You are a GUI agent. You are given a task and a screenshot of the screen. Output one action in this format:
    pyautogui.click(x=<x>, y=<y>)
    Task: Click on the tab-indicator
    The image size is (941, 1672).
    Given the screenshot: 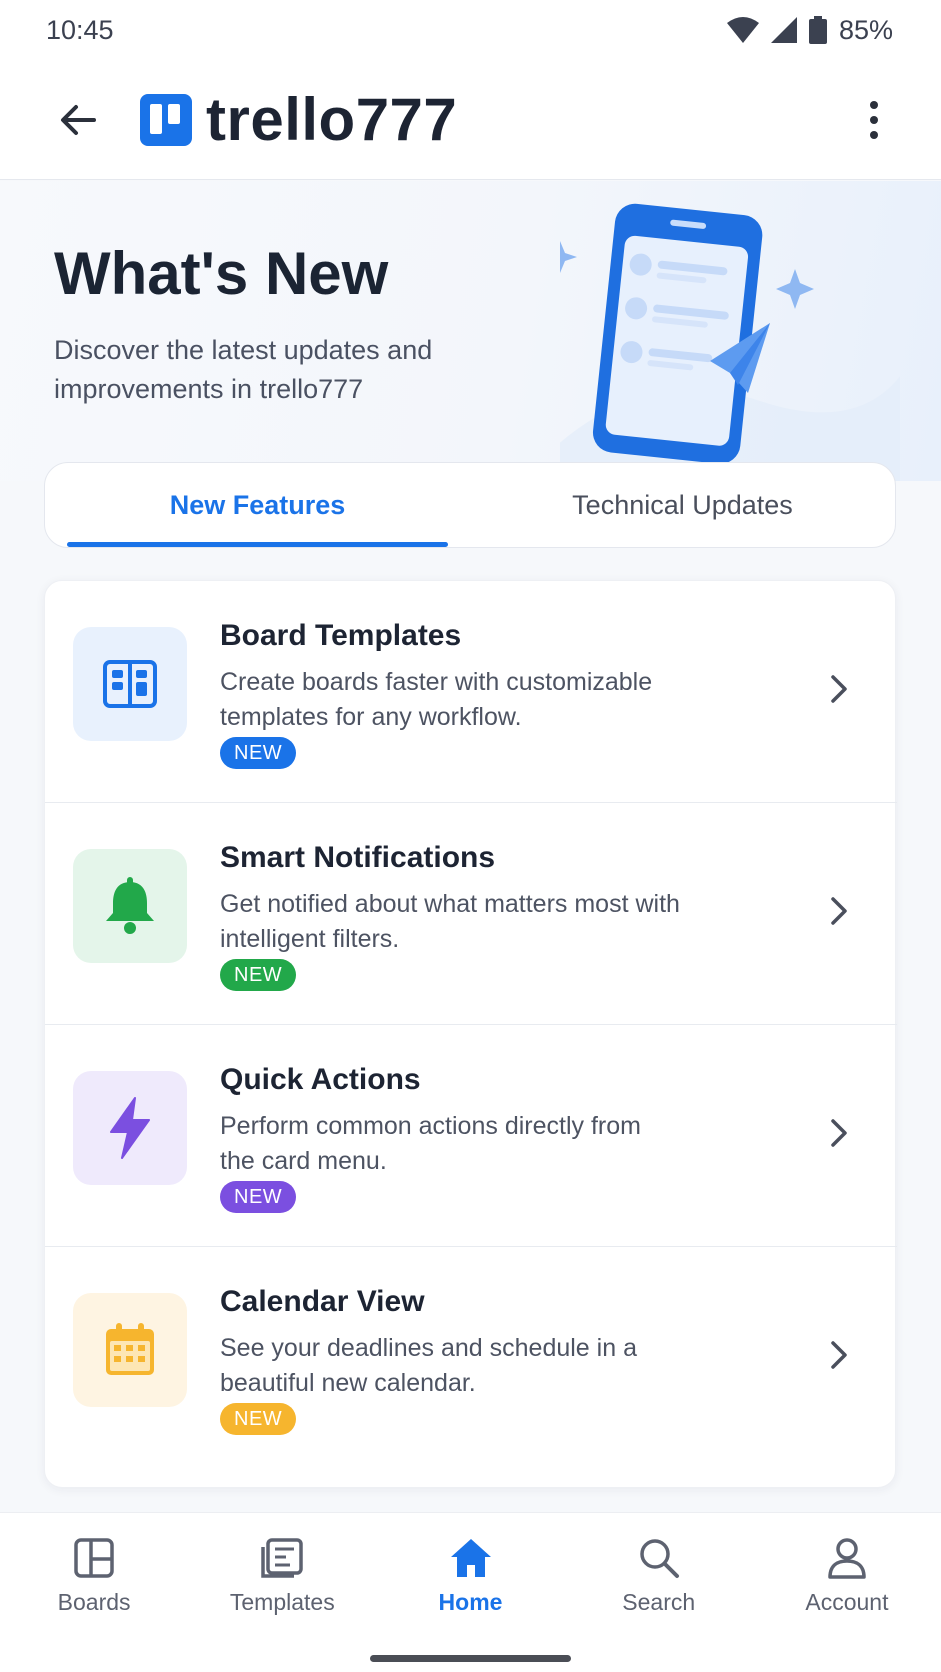 What is the action you would take?
    pyautogui.click(x=257, y=544)
    